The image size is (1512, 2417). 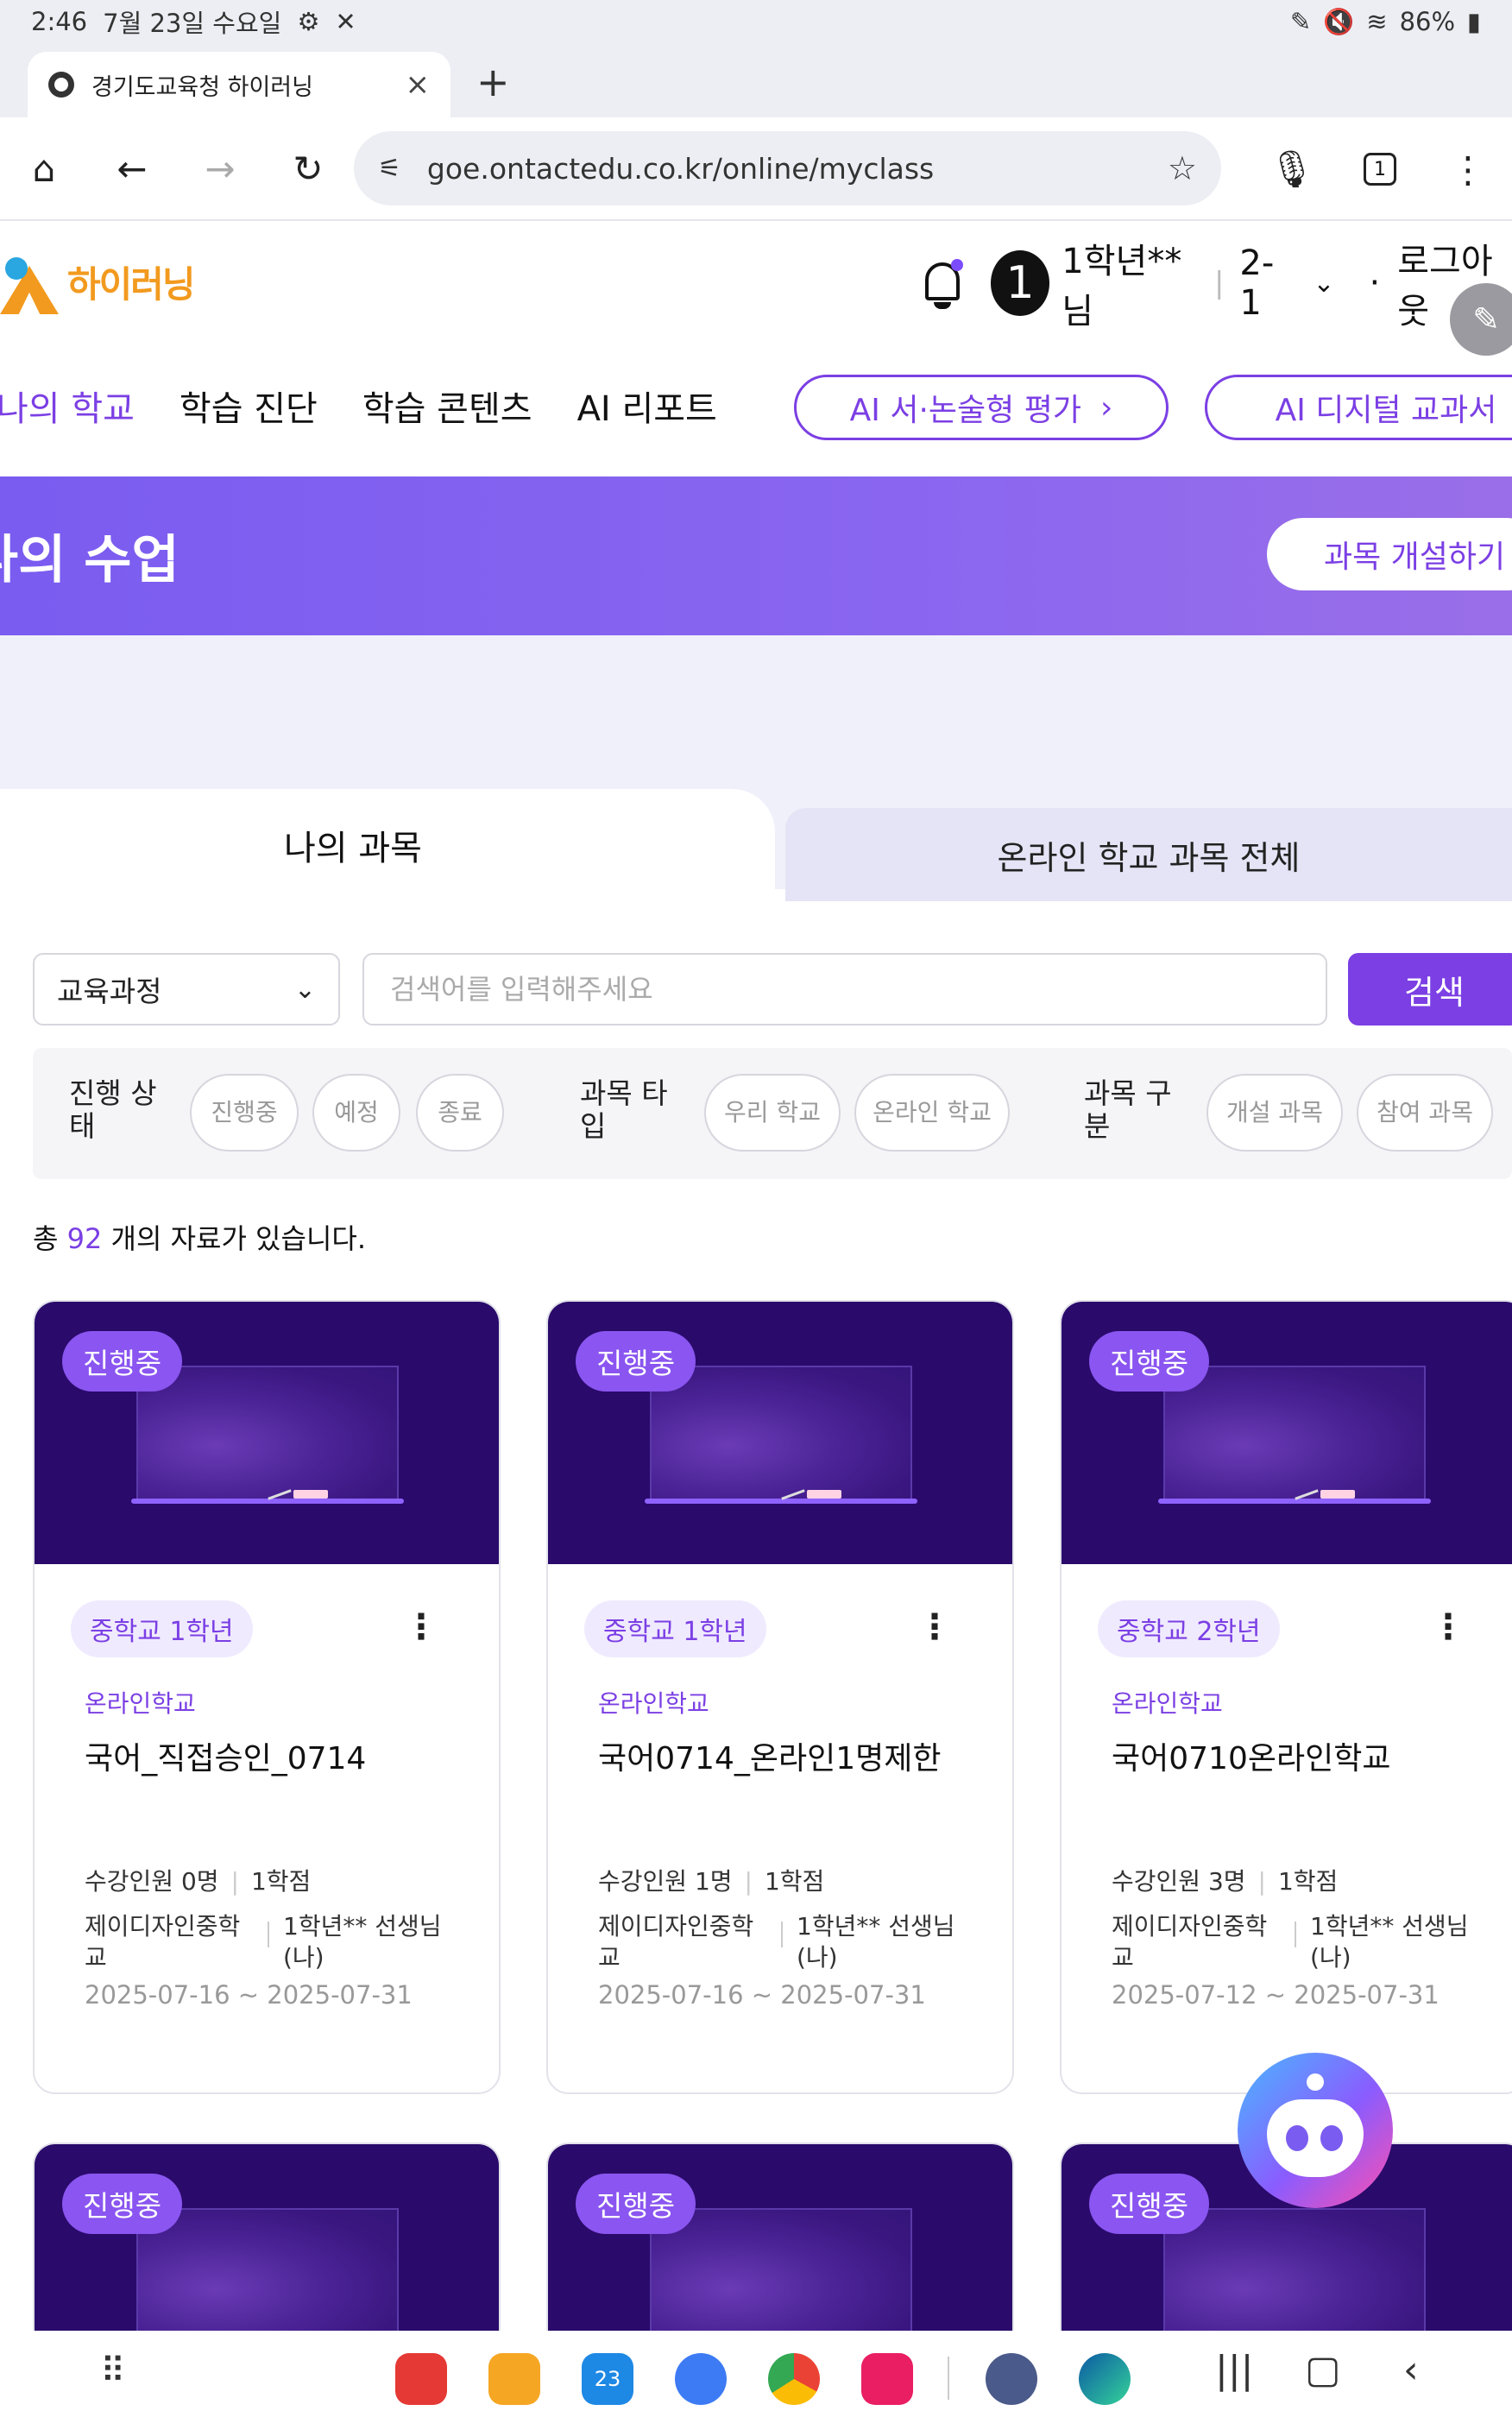 What do you see at coordinates (1474, 21) in the screenshot?
I see `battery-icon: ▮` at bounding box center [1474, 21].